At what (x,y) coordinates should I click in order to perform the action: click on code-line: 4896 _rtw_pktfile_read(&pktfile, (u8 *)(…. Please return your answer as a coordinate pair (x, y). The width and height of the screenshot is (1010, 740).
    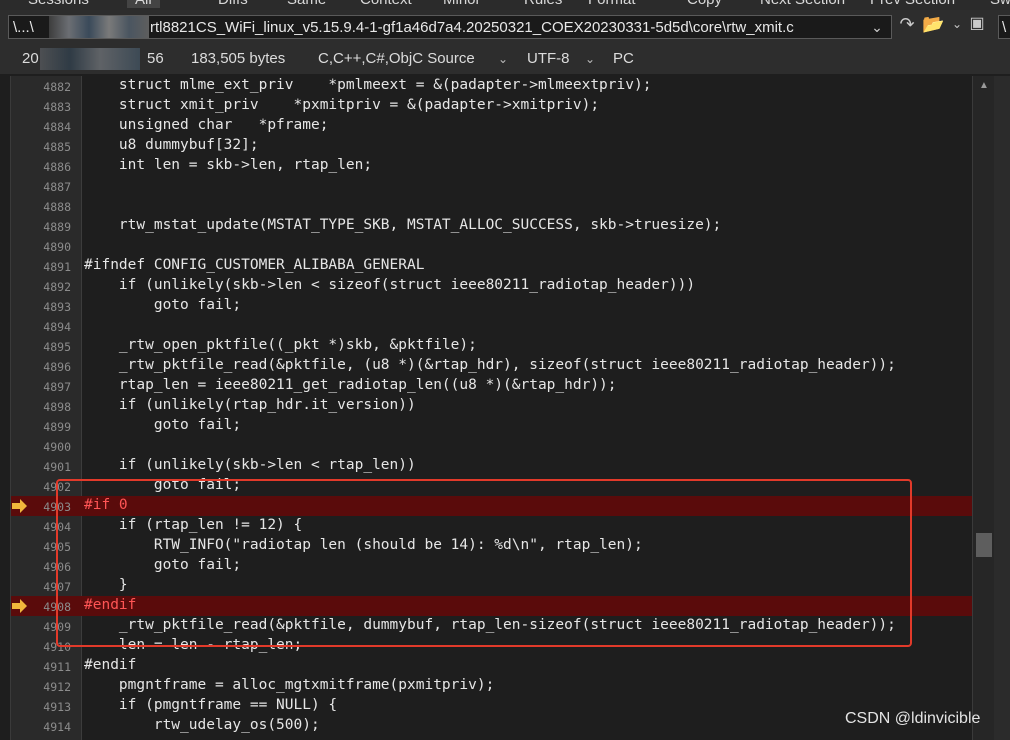
    Looking at the image, I should click on (491, 366).